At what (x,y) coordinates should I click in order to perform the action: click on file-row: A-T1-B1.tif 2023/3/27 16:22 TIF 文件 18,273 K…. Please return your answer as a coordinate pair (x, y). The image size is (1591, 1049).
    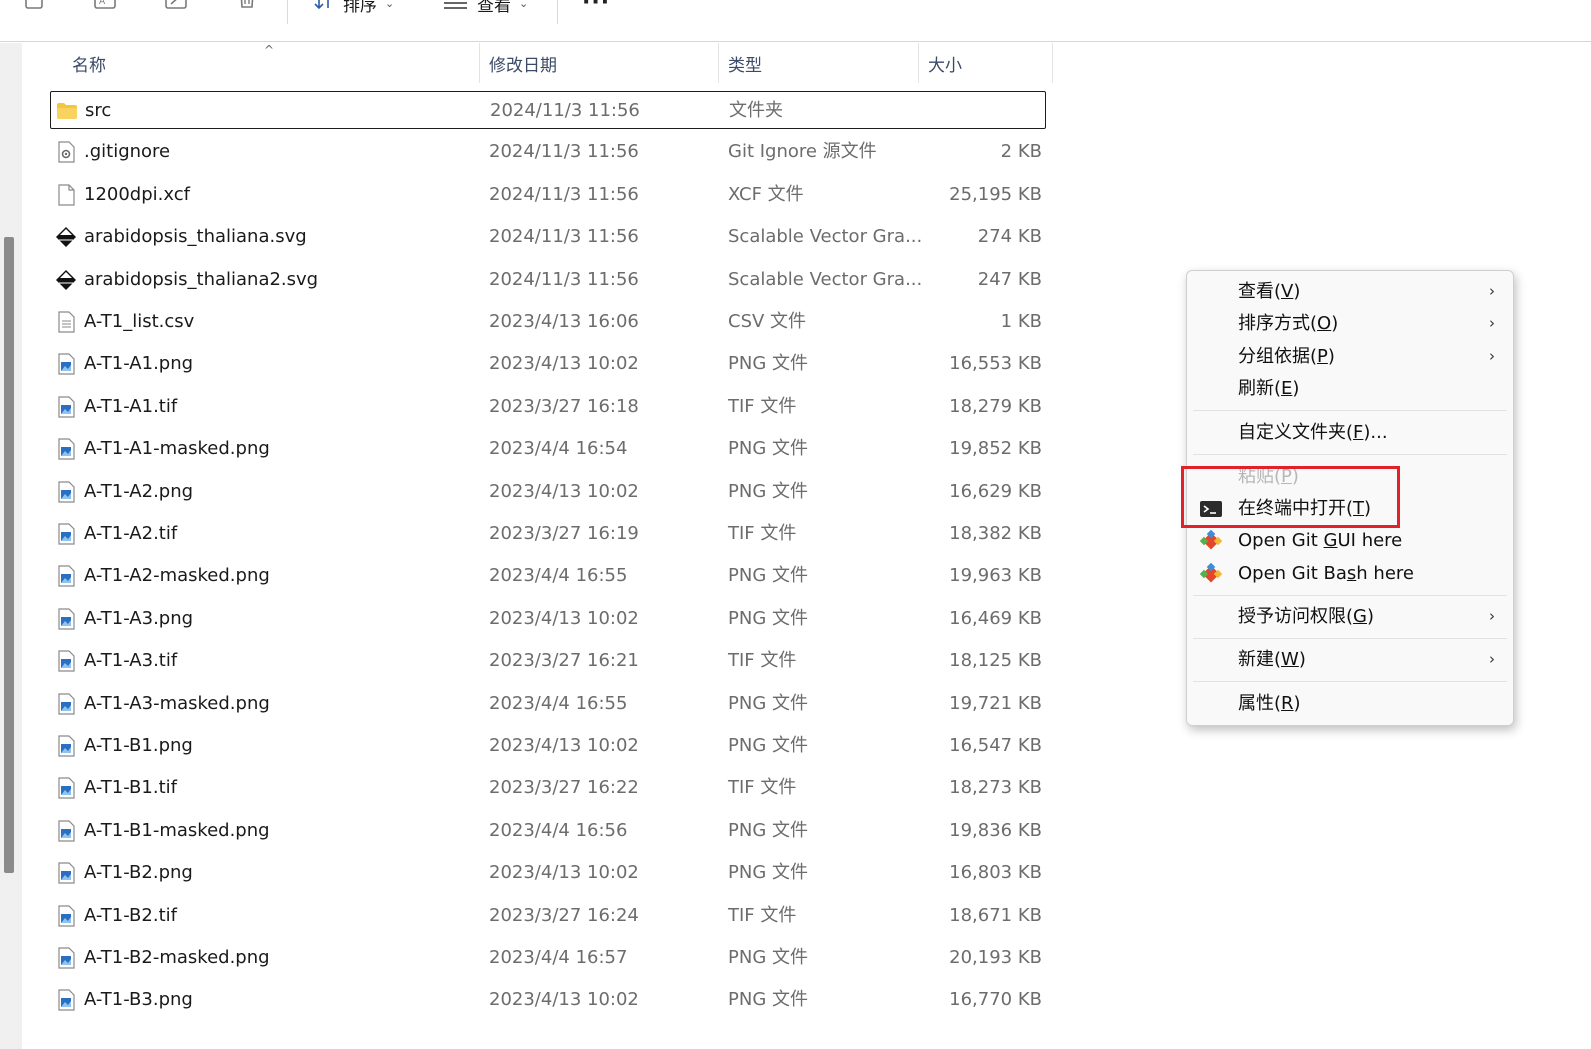
    Looking at the image, I should click on (548, 788).